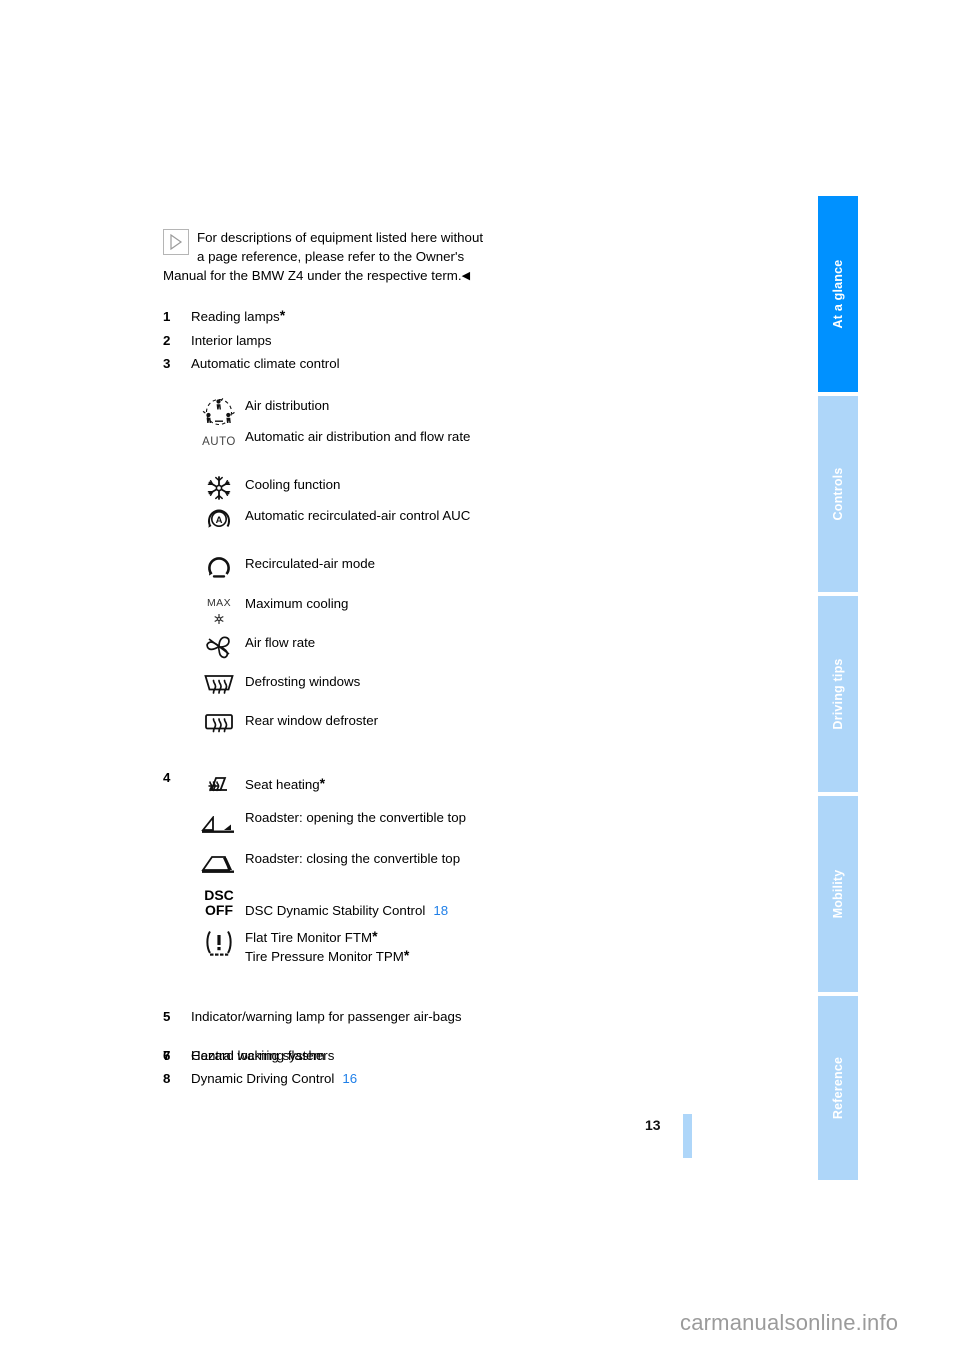 The image size is (960, 1358). Describe the element at coordinates (328, 316) in the screenshot. I see `list-item-1: 1 Reading lamps*` at that location.